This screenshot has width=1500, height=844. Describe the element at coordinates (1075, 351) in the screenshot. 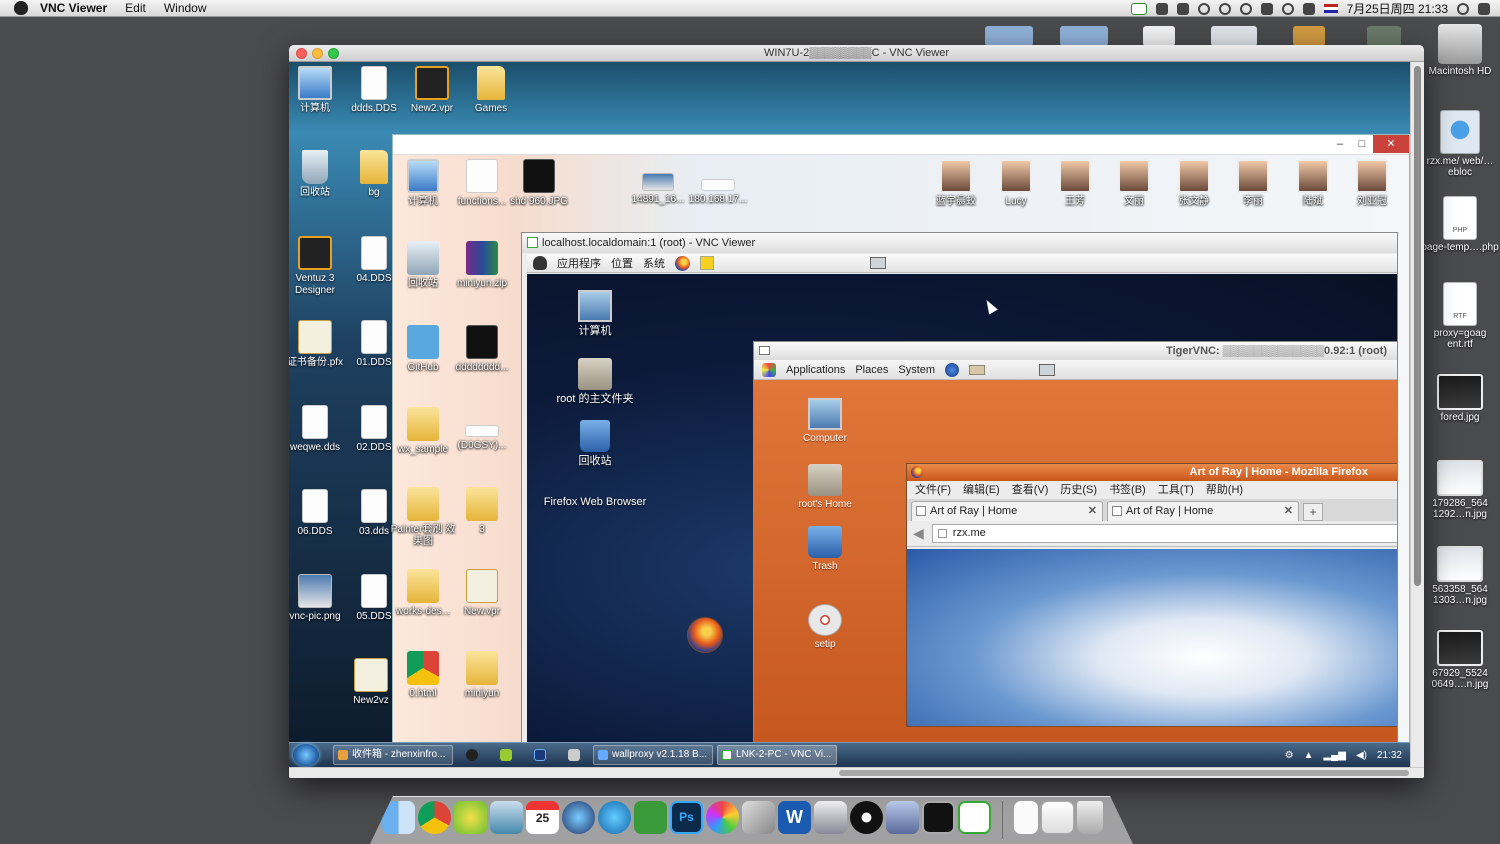

I see `tigervnc-titlebar: TigerVNC: ▒▒▒▒▒▒▒▒▒▒▒▒▒0.92:1 (root)` at that location.